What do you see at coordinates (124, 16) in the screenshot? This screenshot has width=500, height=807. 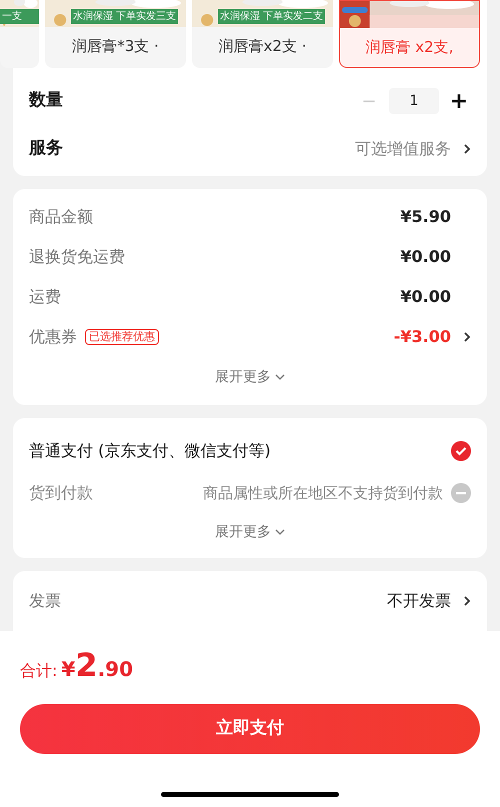 I see `promo-banner: 水润保湿 下单实发三支` at bounding box center [124, 16].